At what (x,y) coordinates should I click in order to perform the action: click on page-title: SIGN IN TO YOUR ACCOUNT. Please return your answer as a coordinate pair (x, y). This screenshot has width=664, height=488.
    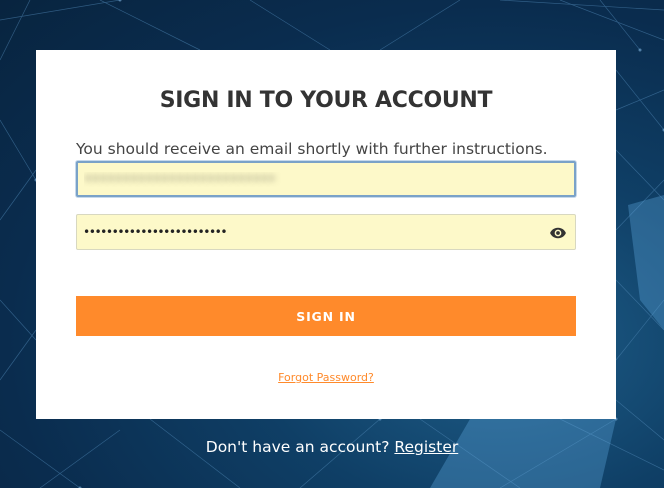
    Looking at the image, I should click on (326, 100).